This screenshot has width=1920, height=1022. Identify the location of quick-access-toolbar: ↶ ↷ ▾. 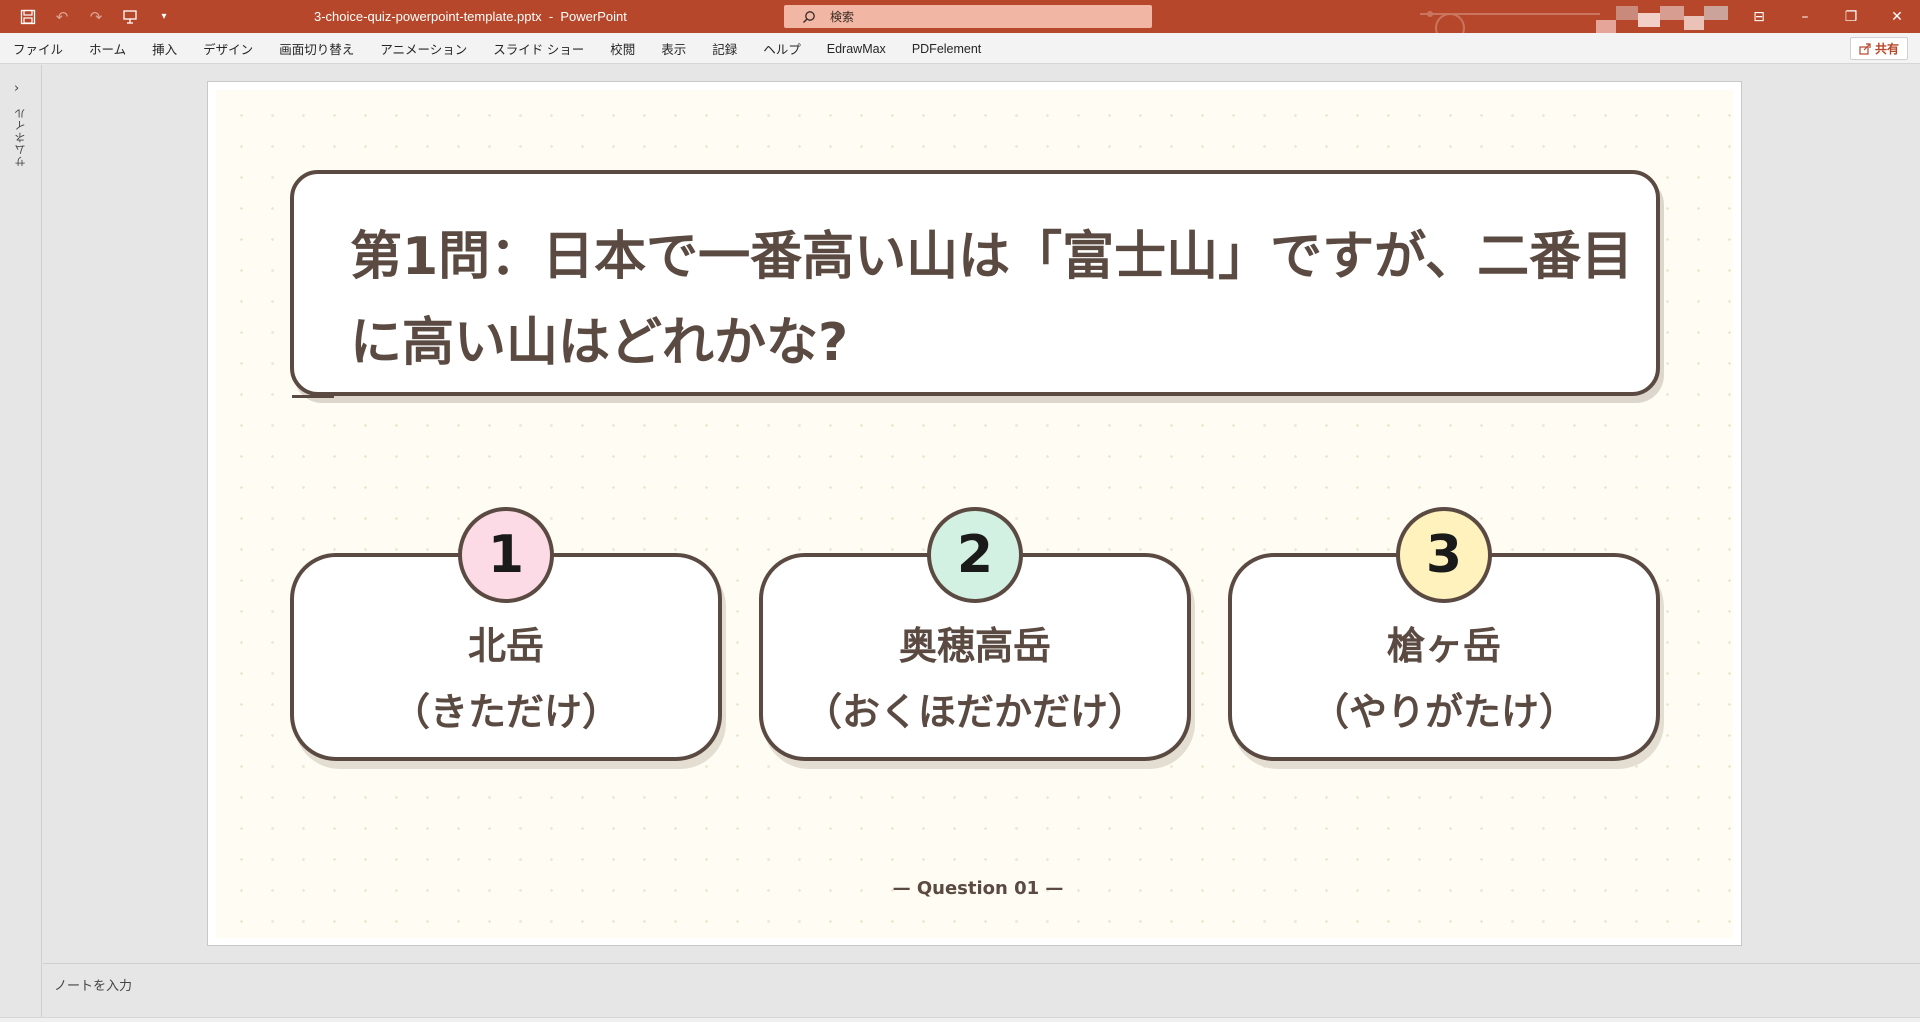
(96, 16).